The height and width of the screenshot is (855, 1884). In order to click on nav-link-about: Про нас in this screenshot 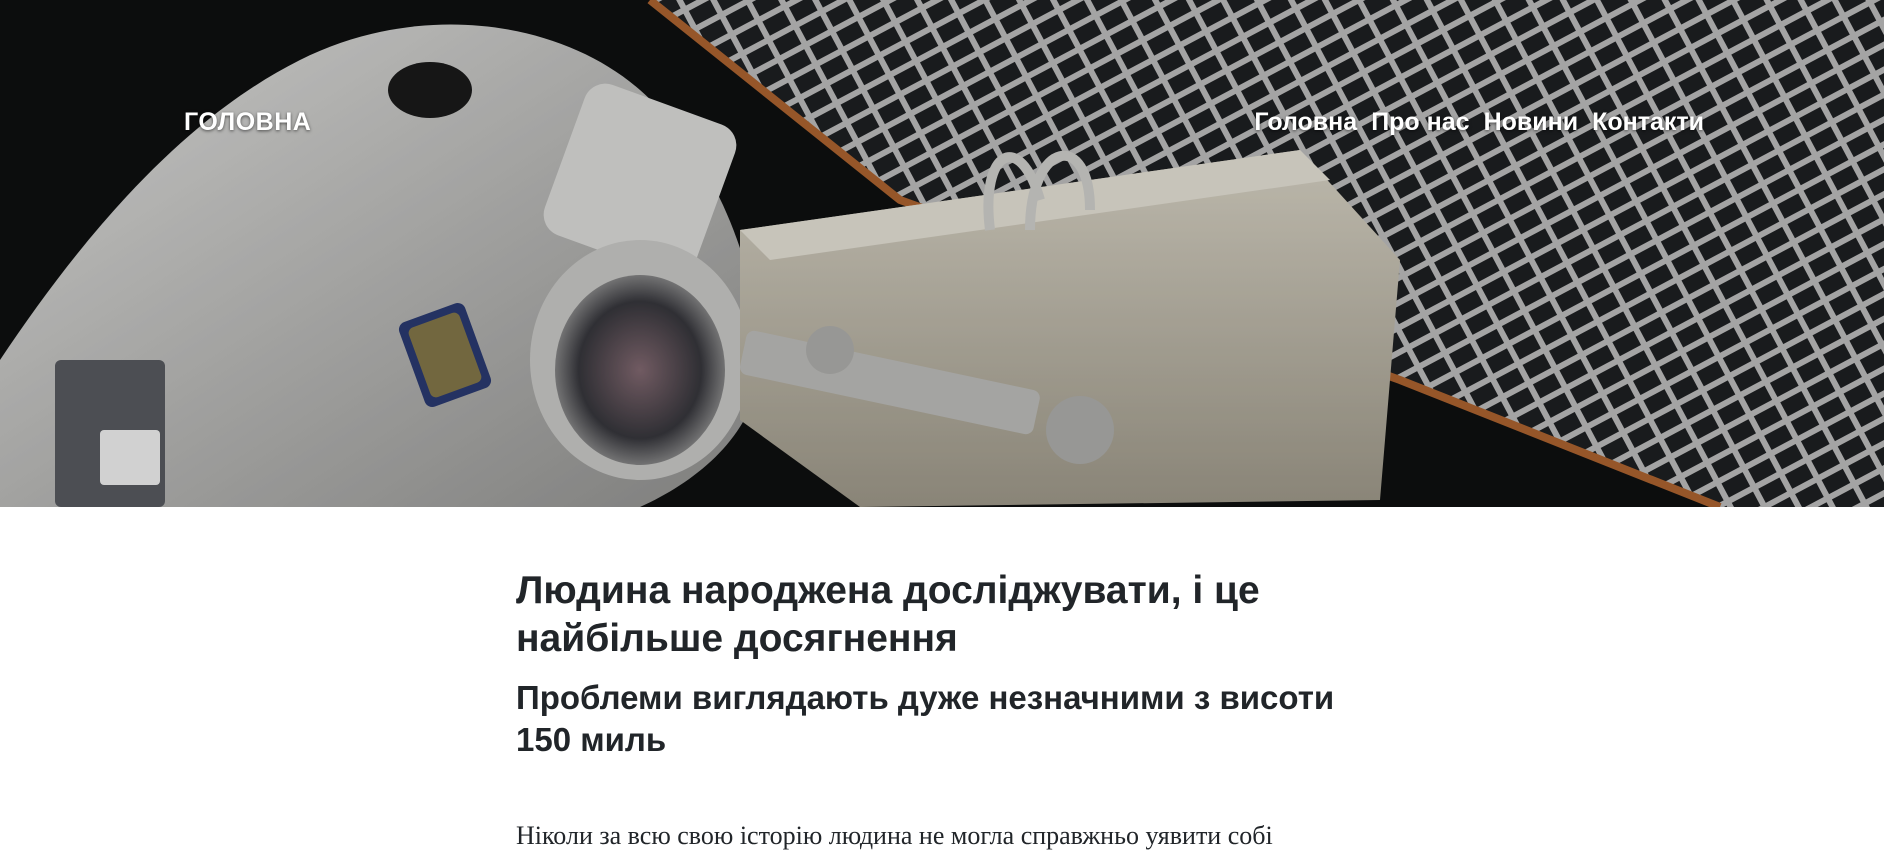, I will do `click(1420, 122)`.